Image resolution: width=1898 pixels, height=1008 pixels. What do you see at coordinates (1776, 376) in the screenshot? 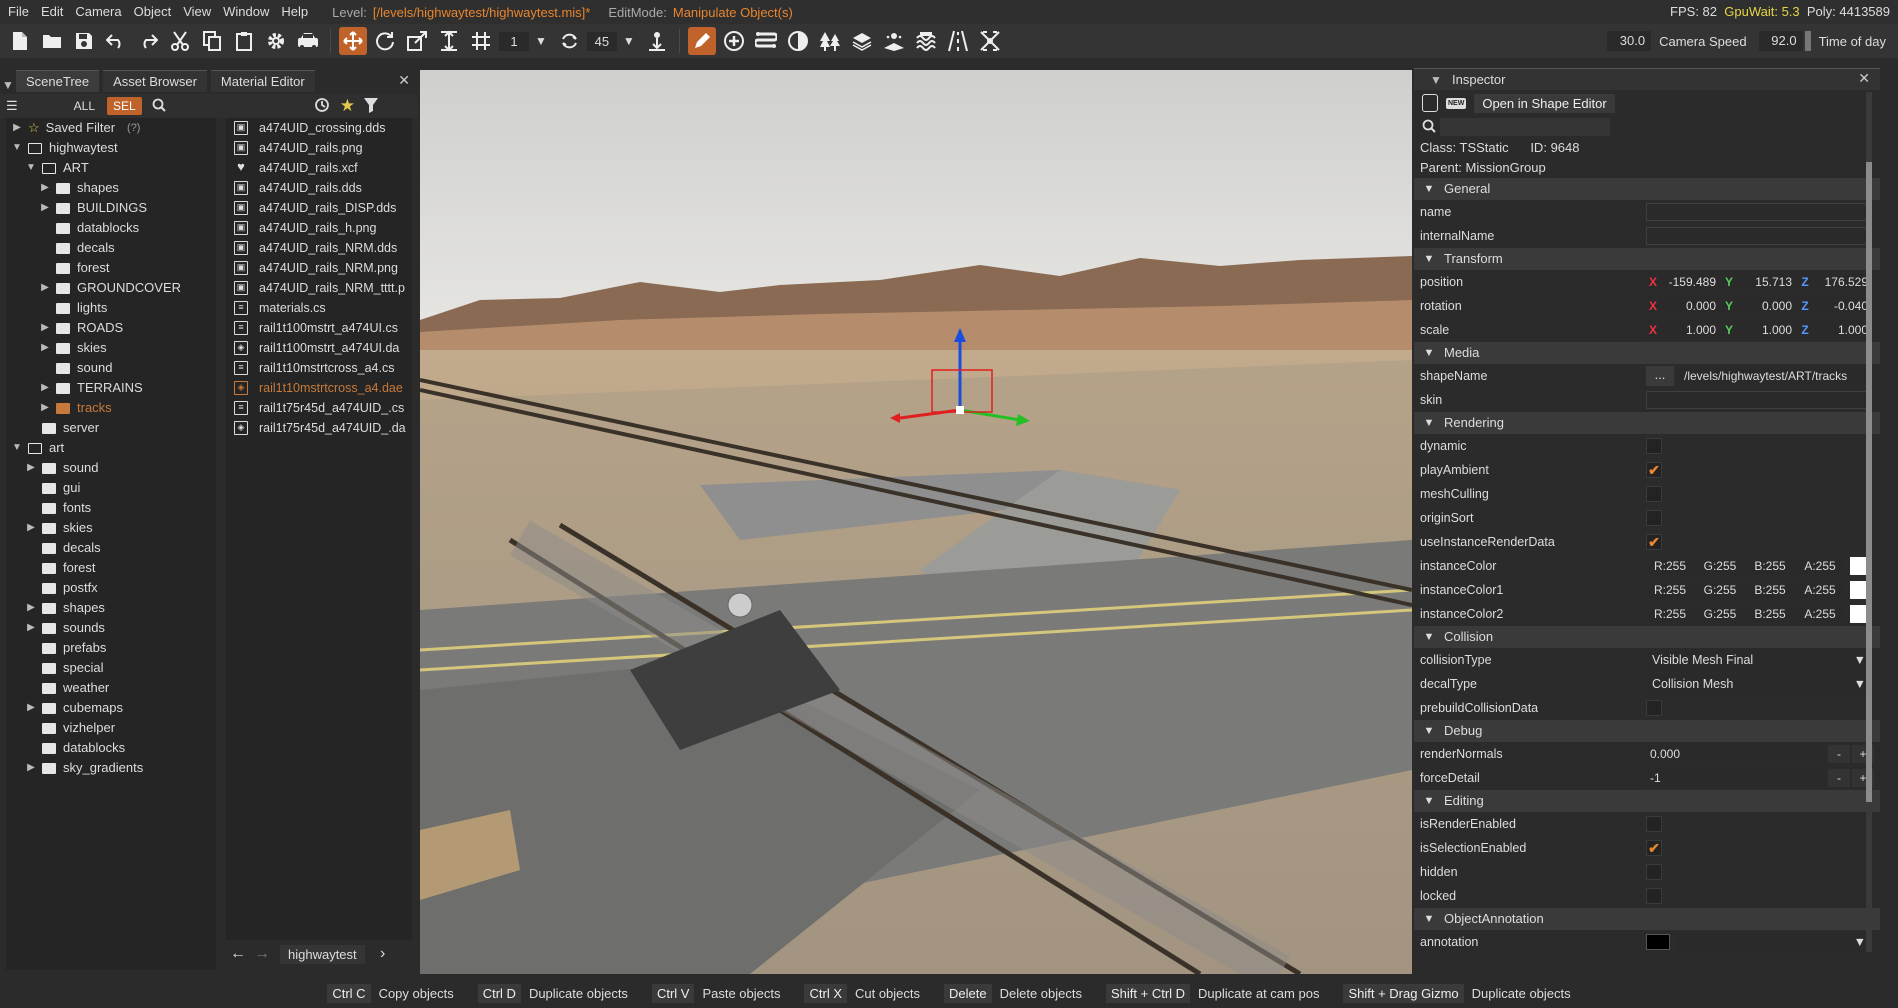
I see `shape-path-field: /levels/highwaytest/ART/tracks` at bounding box center [1776, 376].